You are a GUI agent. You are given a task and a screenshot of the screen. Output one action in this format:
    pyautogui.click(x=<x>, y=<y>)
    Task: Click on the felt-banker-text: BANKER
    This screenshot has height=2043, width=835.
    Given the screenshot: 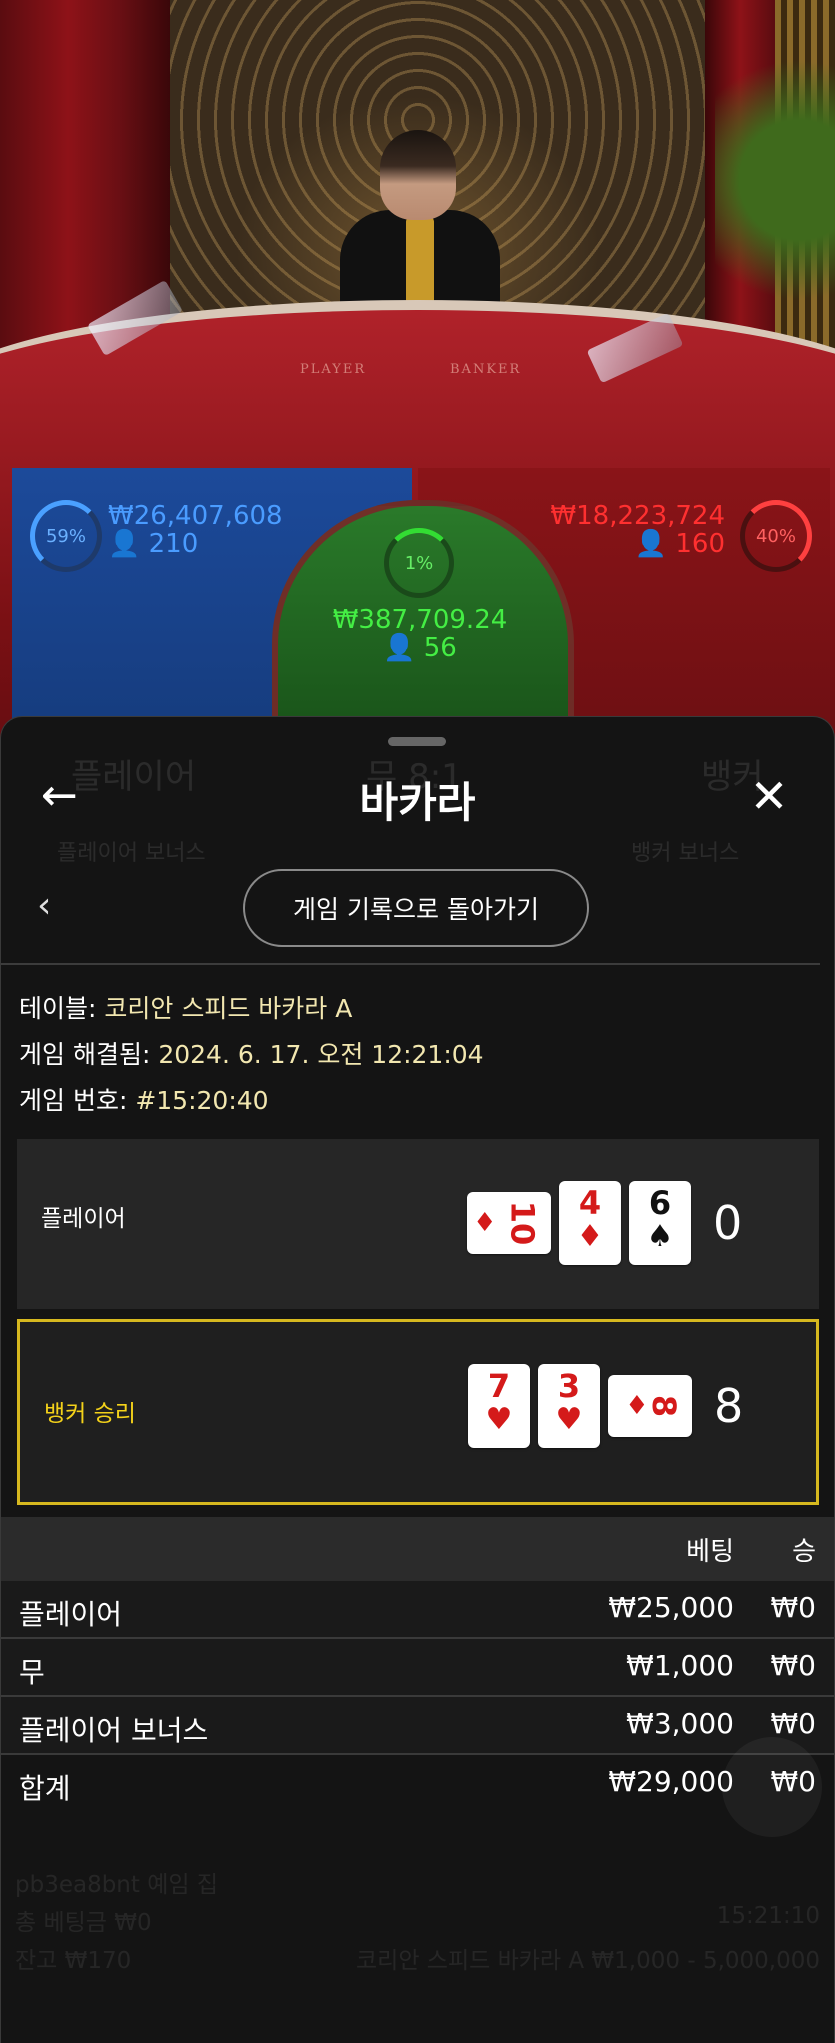 What is the action you would take?
    pyautogui.click(x=486, y=369)
    